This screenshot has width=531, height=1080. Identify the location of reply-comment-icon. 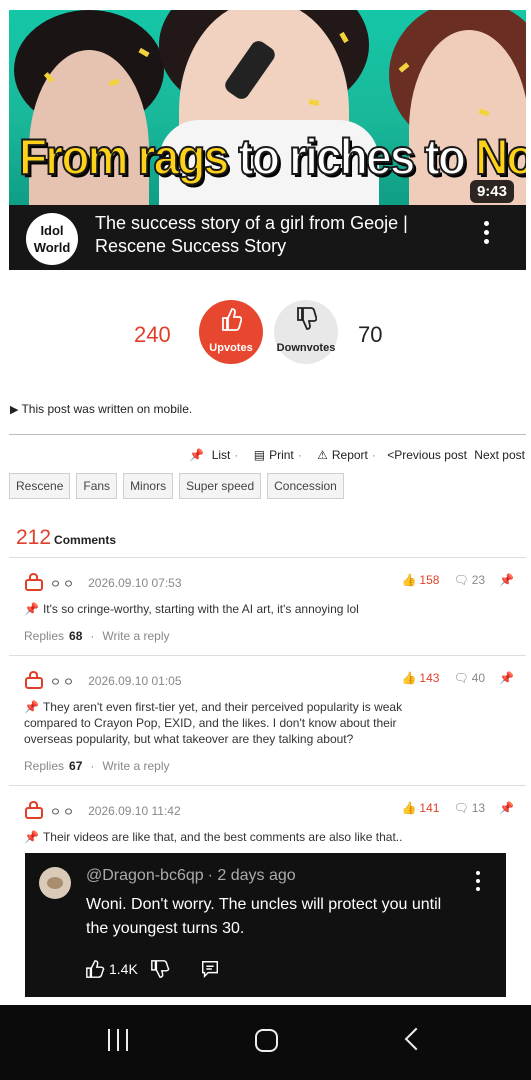
(209, 970).